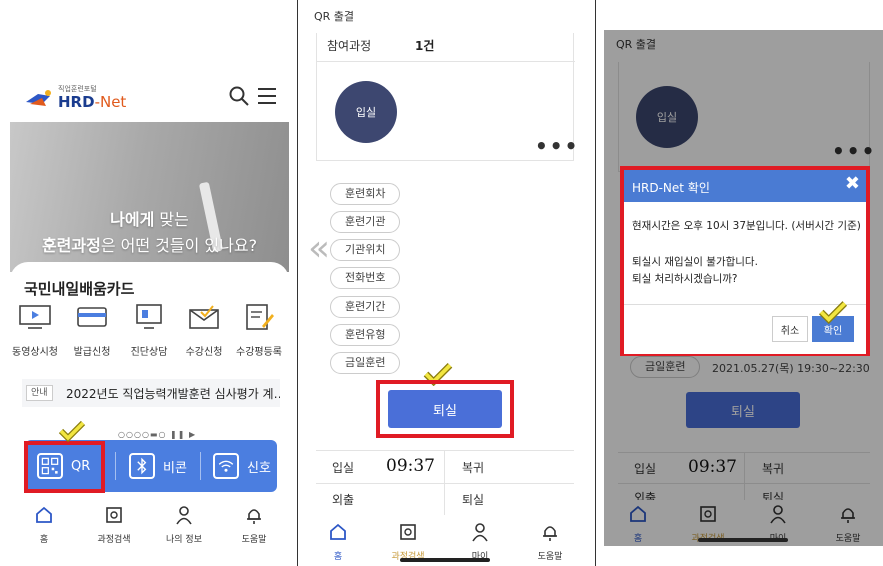 Image resolution: width=883 pixels, height=566 pixels. What do you see at coordinates (204, 317) in the screenshot?
I see `mail-check-icon` at bounding box center [204, 317].